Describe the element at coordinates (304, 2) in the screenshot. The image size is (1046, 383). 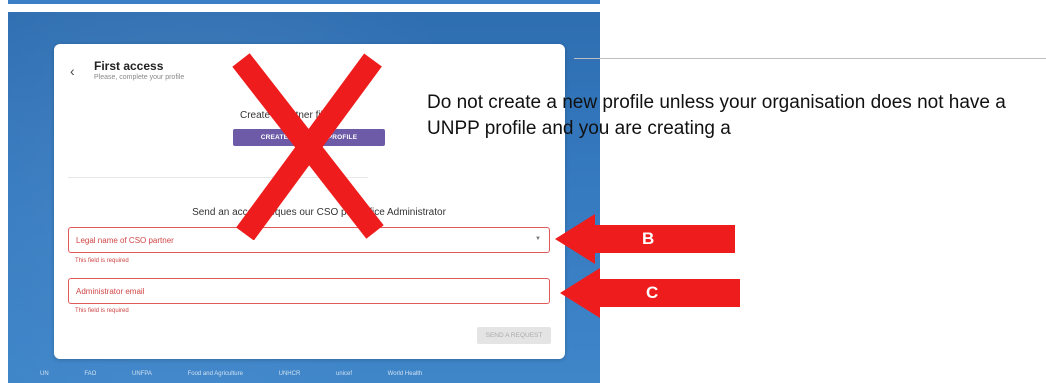
I see `top-strip` at that location.